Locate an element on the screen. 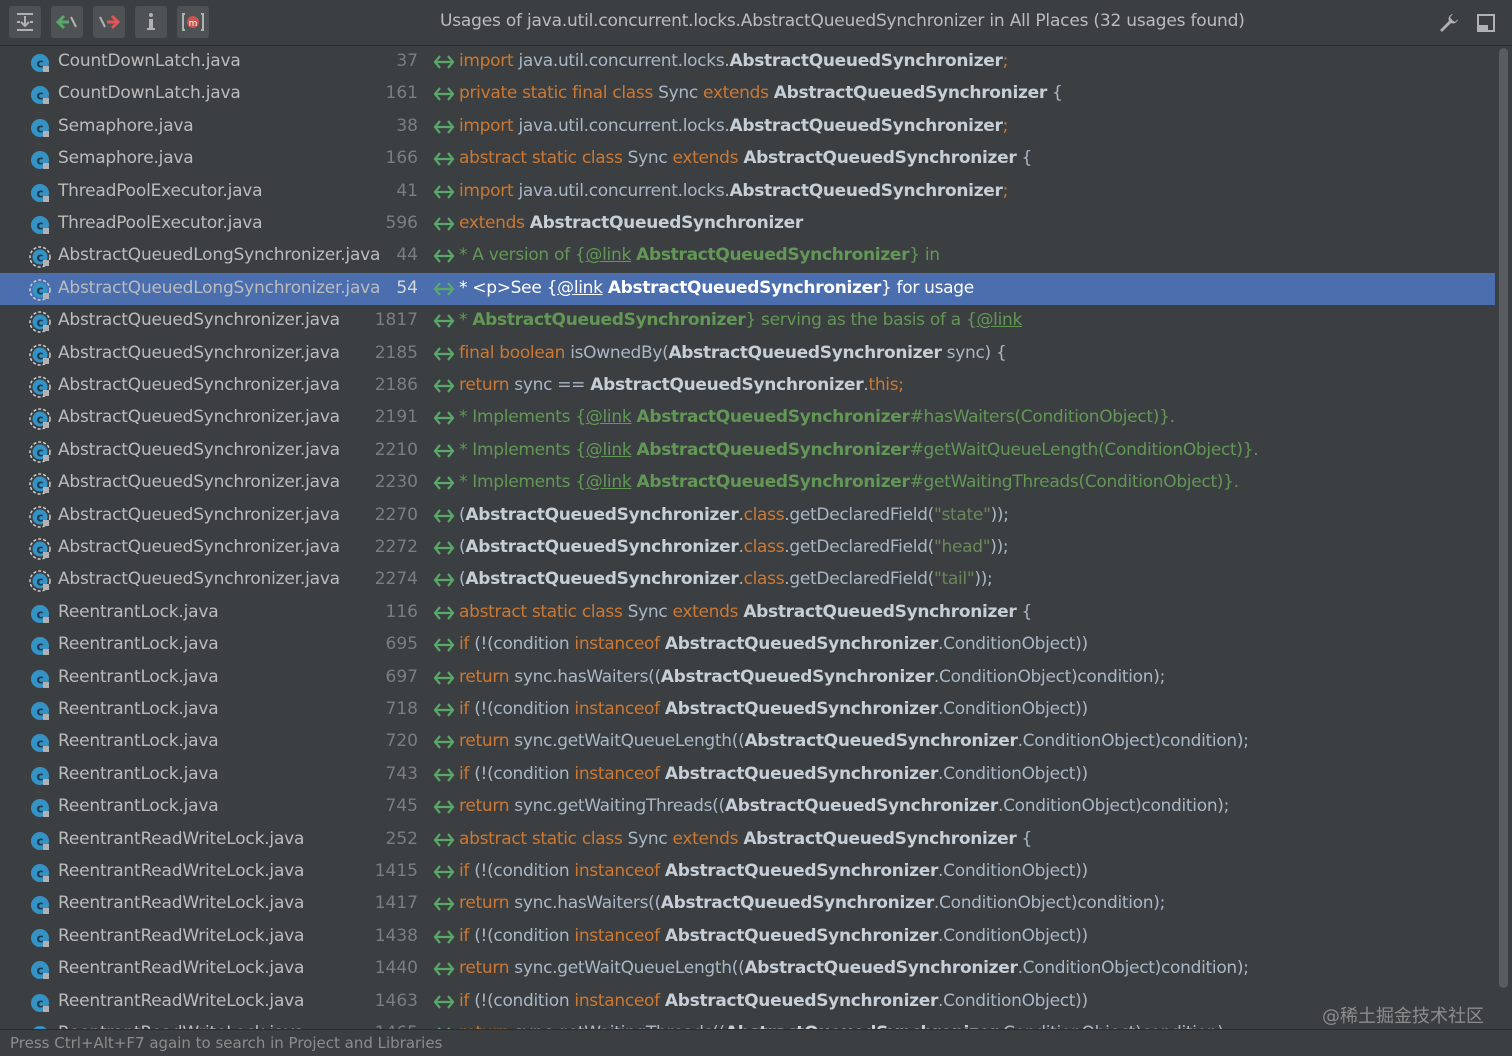 This screenshot has width=1512, height=1056. vertical-scrollbar is located at coordinates (1503, 538).